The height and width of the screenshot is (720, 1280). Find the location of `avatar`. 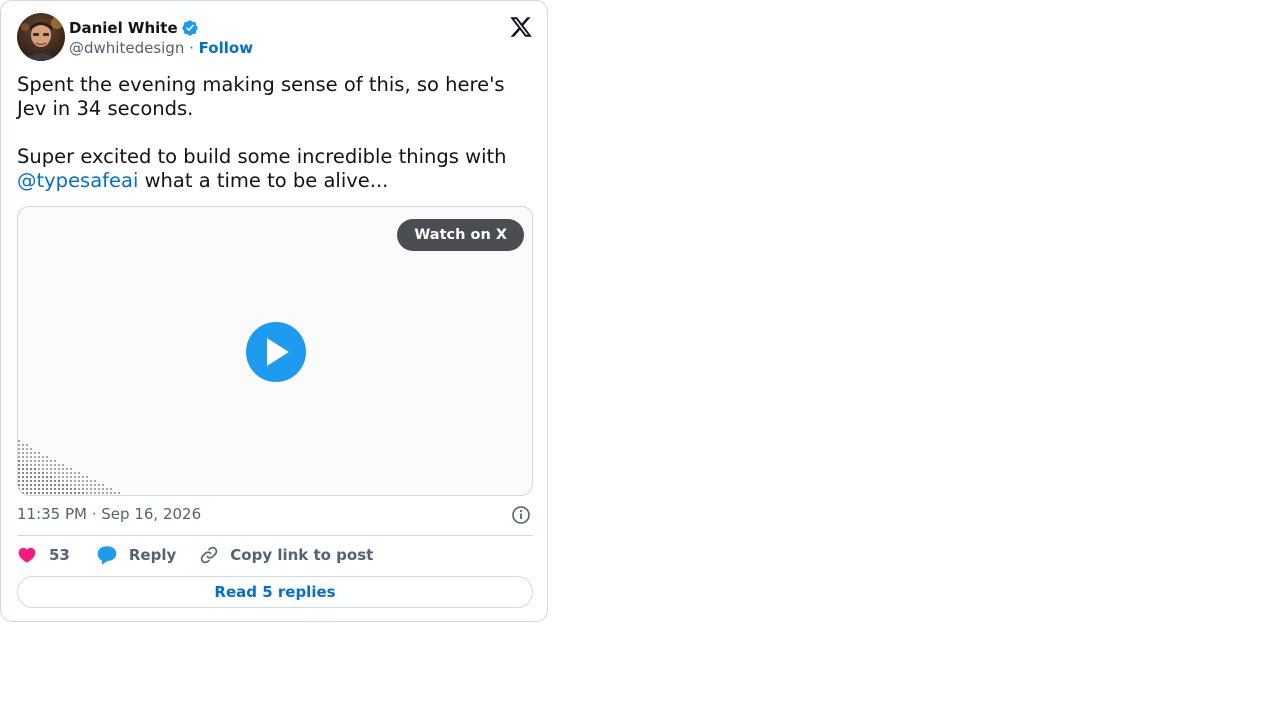

avatar is located at coordinates (41, 37).